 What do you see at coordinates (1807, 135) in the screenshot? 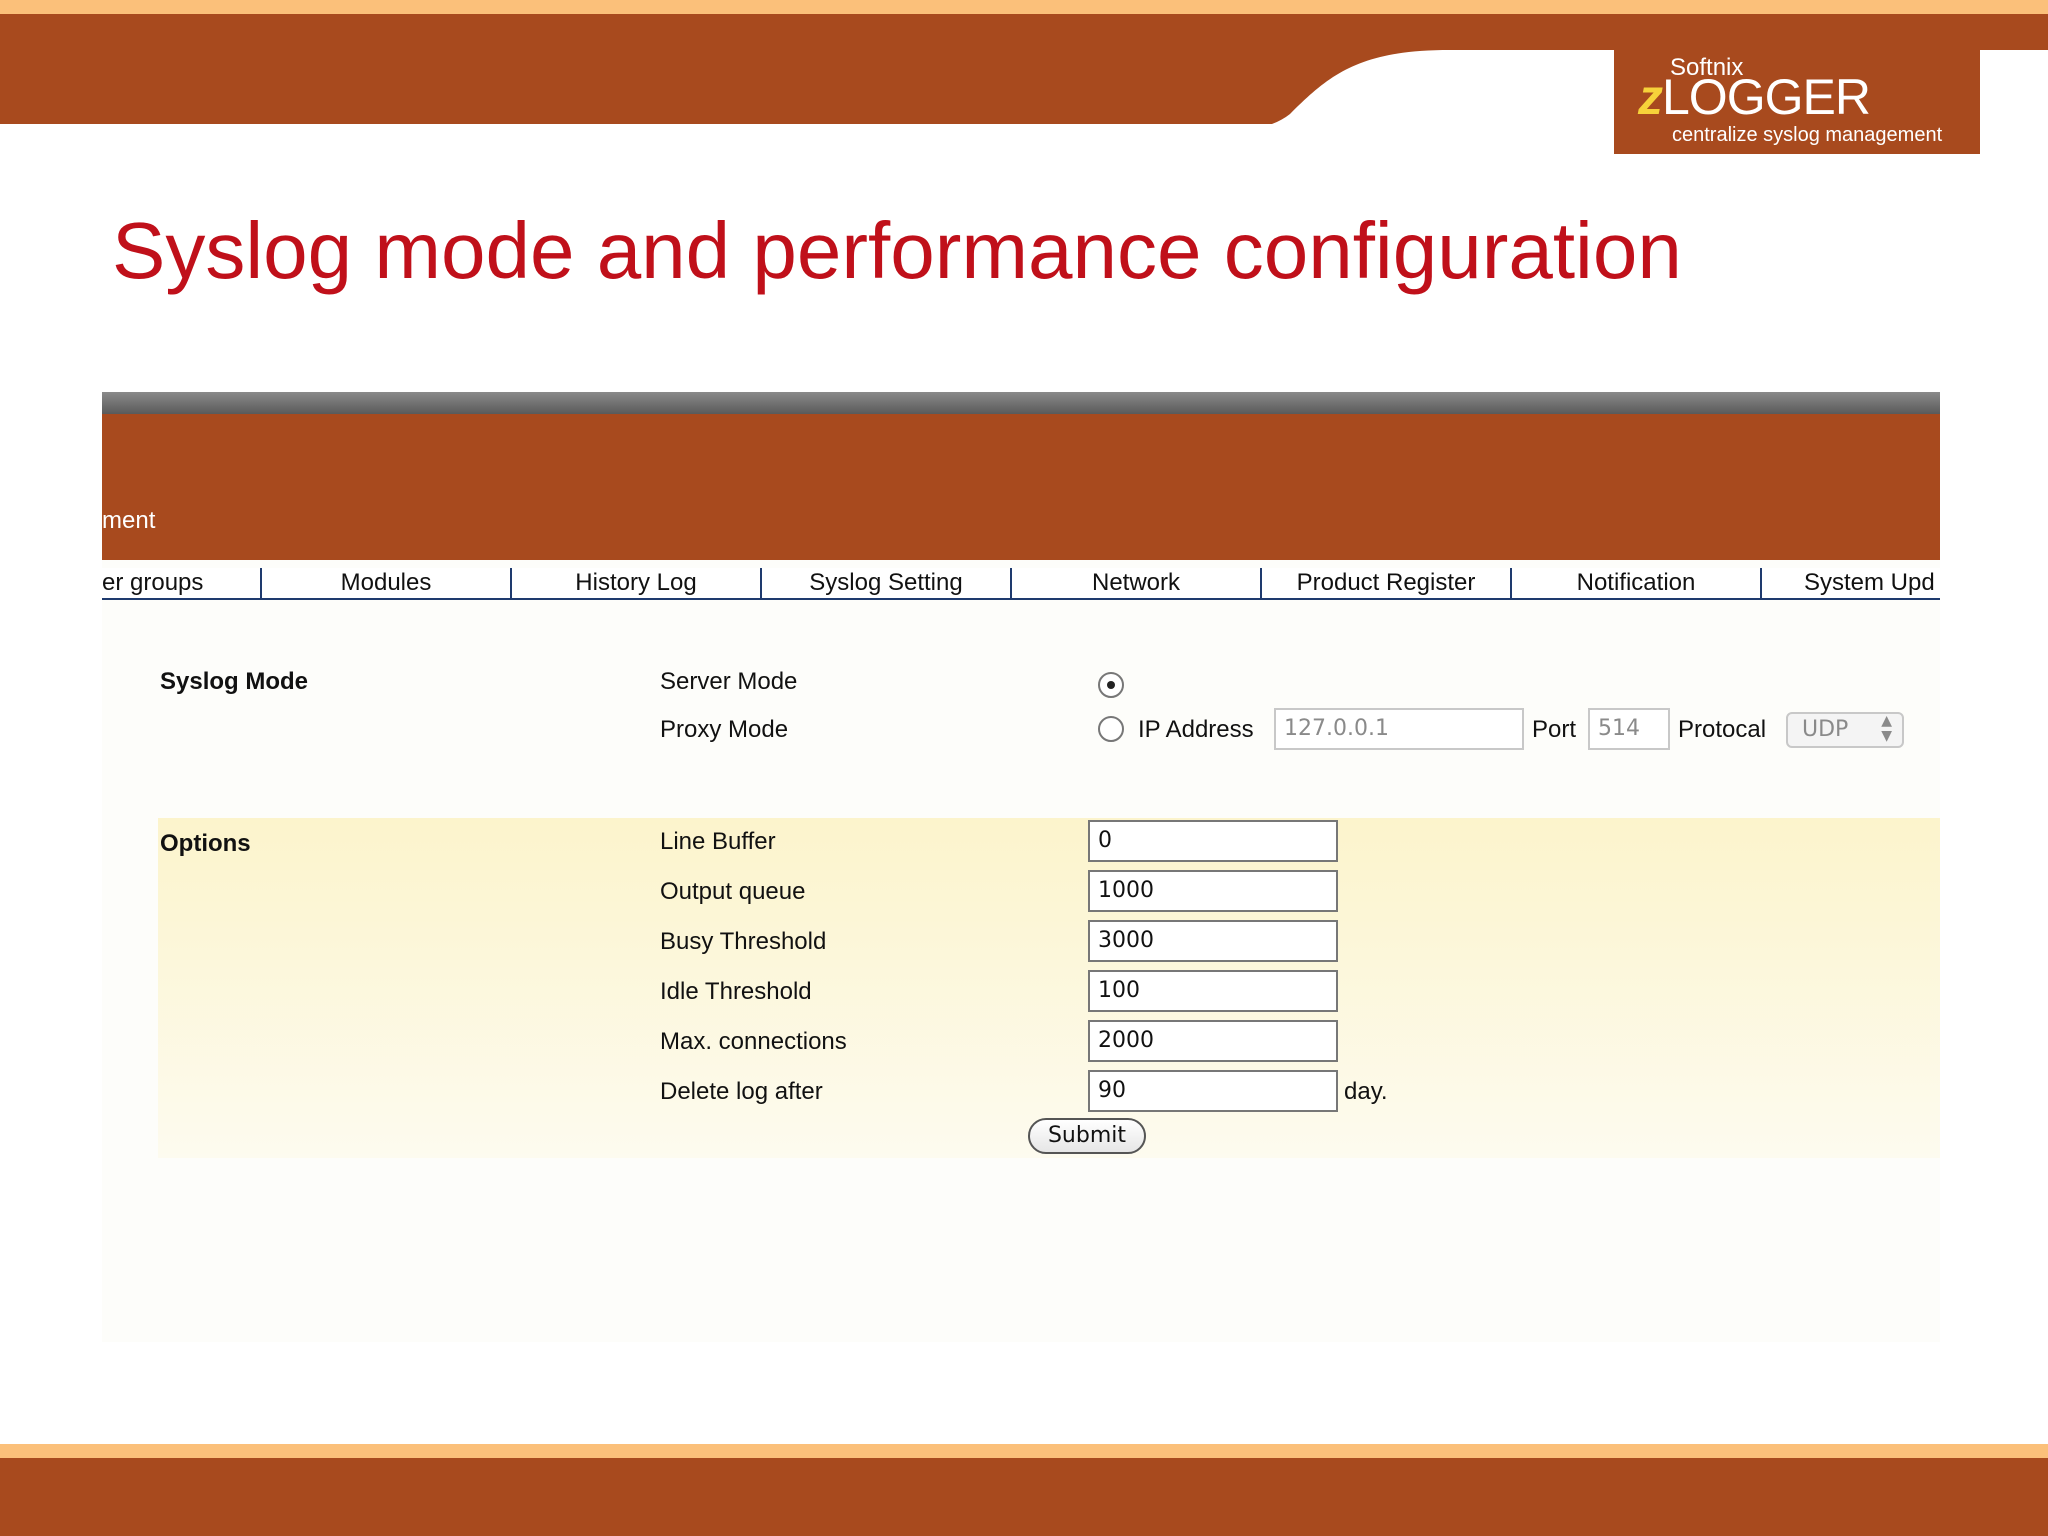
I see `logo-tagline: centralize syslog management` at bounding box center [1807, 135].